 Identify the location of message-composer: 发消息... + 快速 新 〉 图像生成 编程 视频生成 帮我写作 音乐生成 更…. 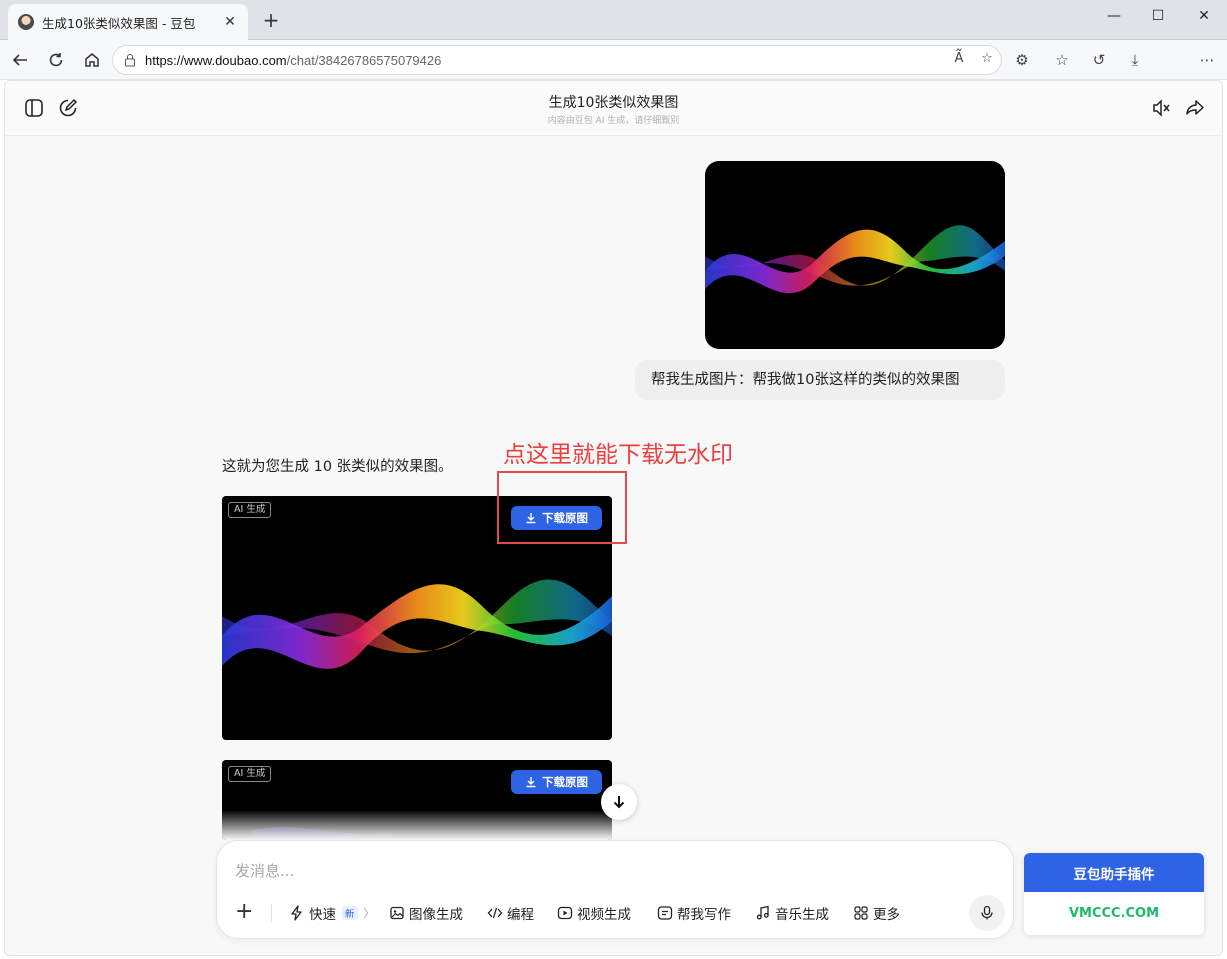
(615, 889).